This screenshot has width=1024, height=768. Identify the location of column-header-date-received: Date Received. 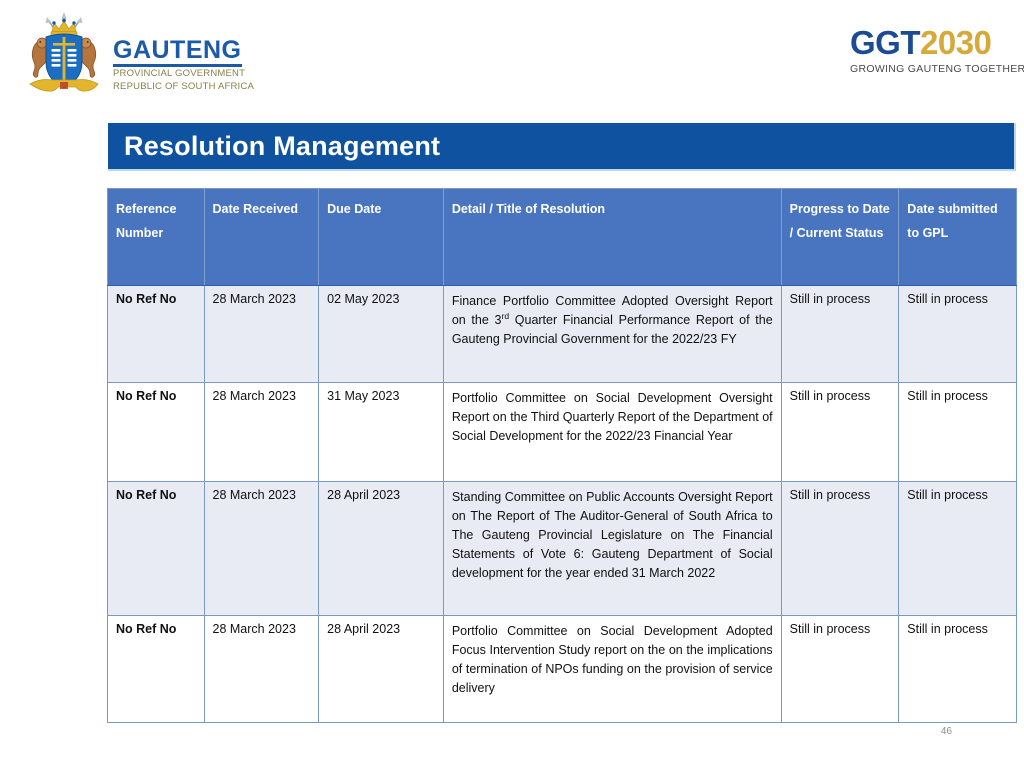
(262, 237).